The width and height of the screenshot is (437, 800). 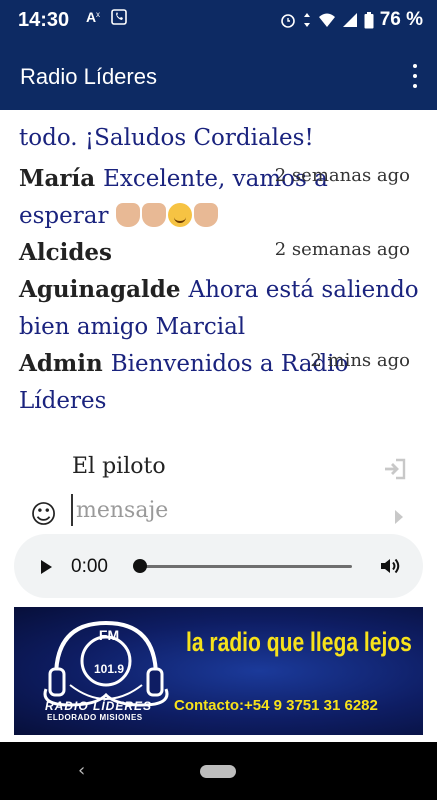 What do you see at coordinates (326, 20) in the screenshot?
I see `wifi-icon` at bounding box center [326, 20].